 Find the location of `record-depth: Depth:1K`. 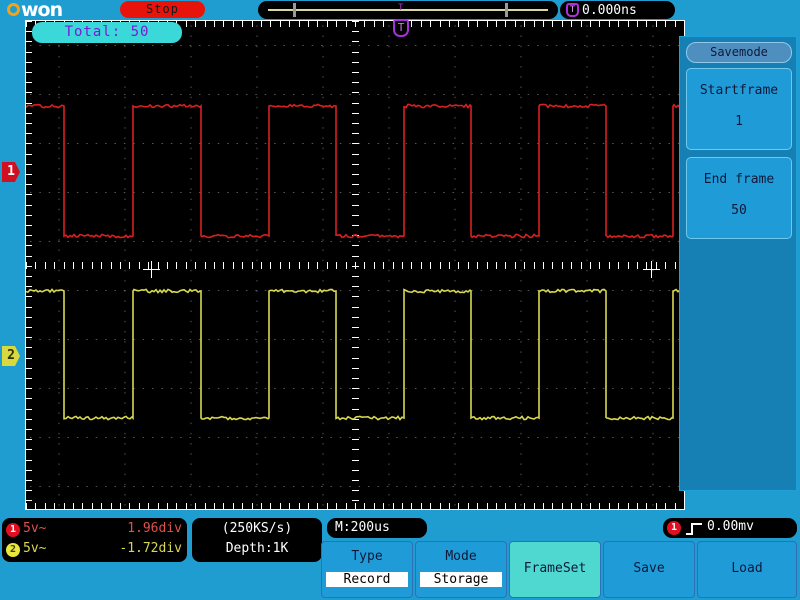

record-depth: Depth:1K is located at coordinates (257, 548).